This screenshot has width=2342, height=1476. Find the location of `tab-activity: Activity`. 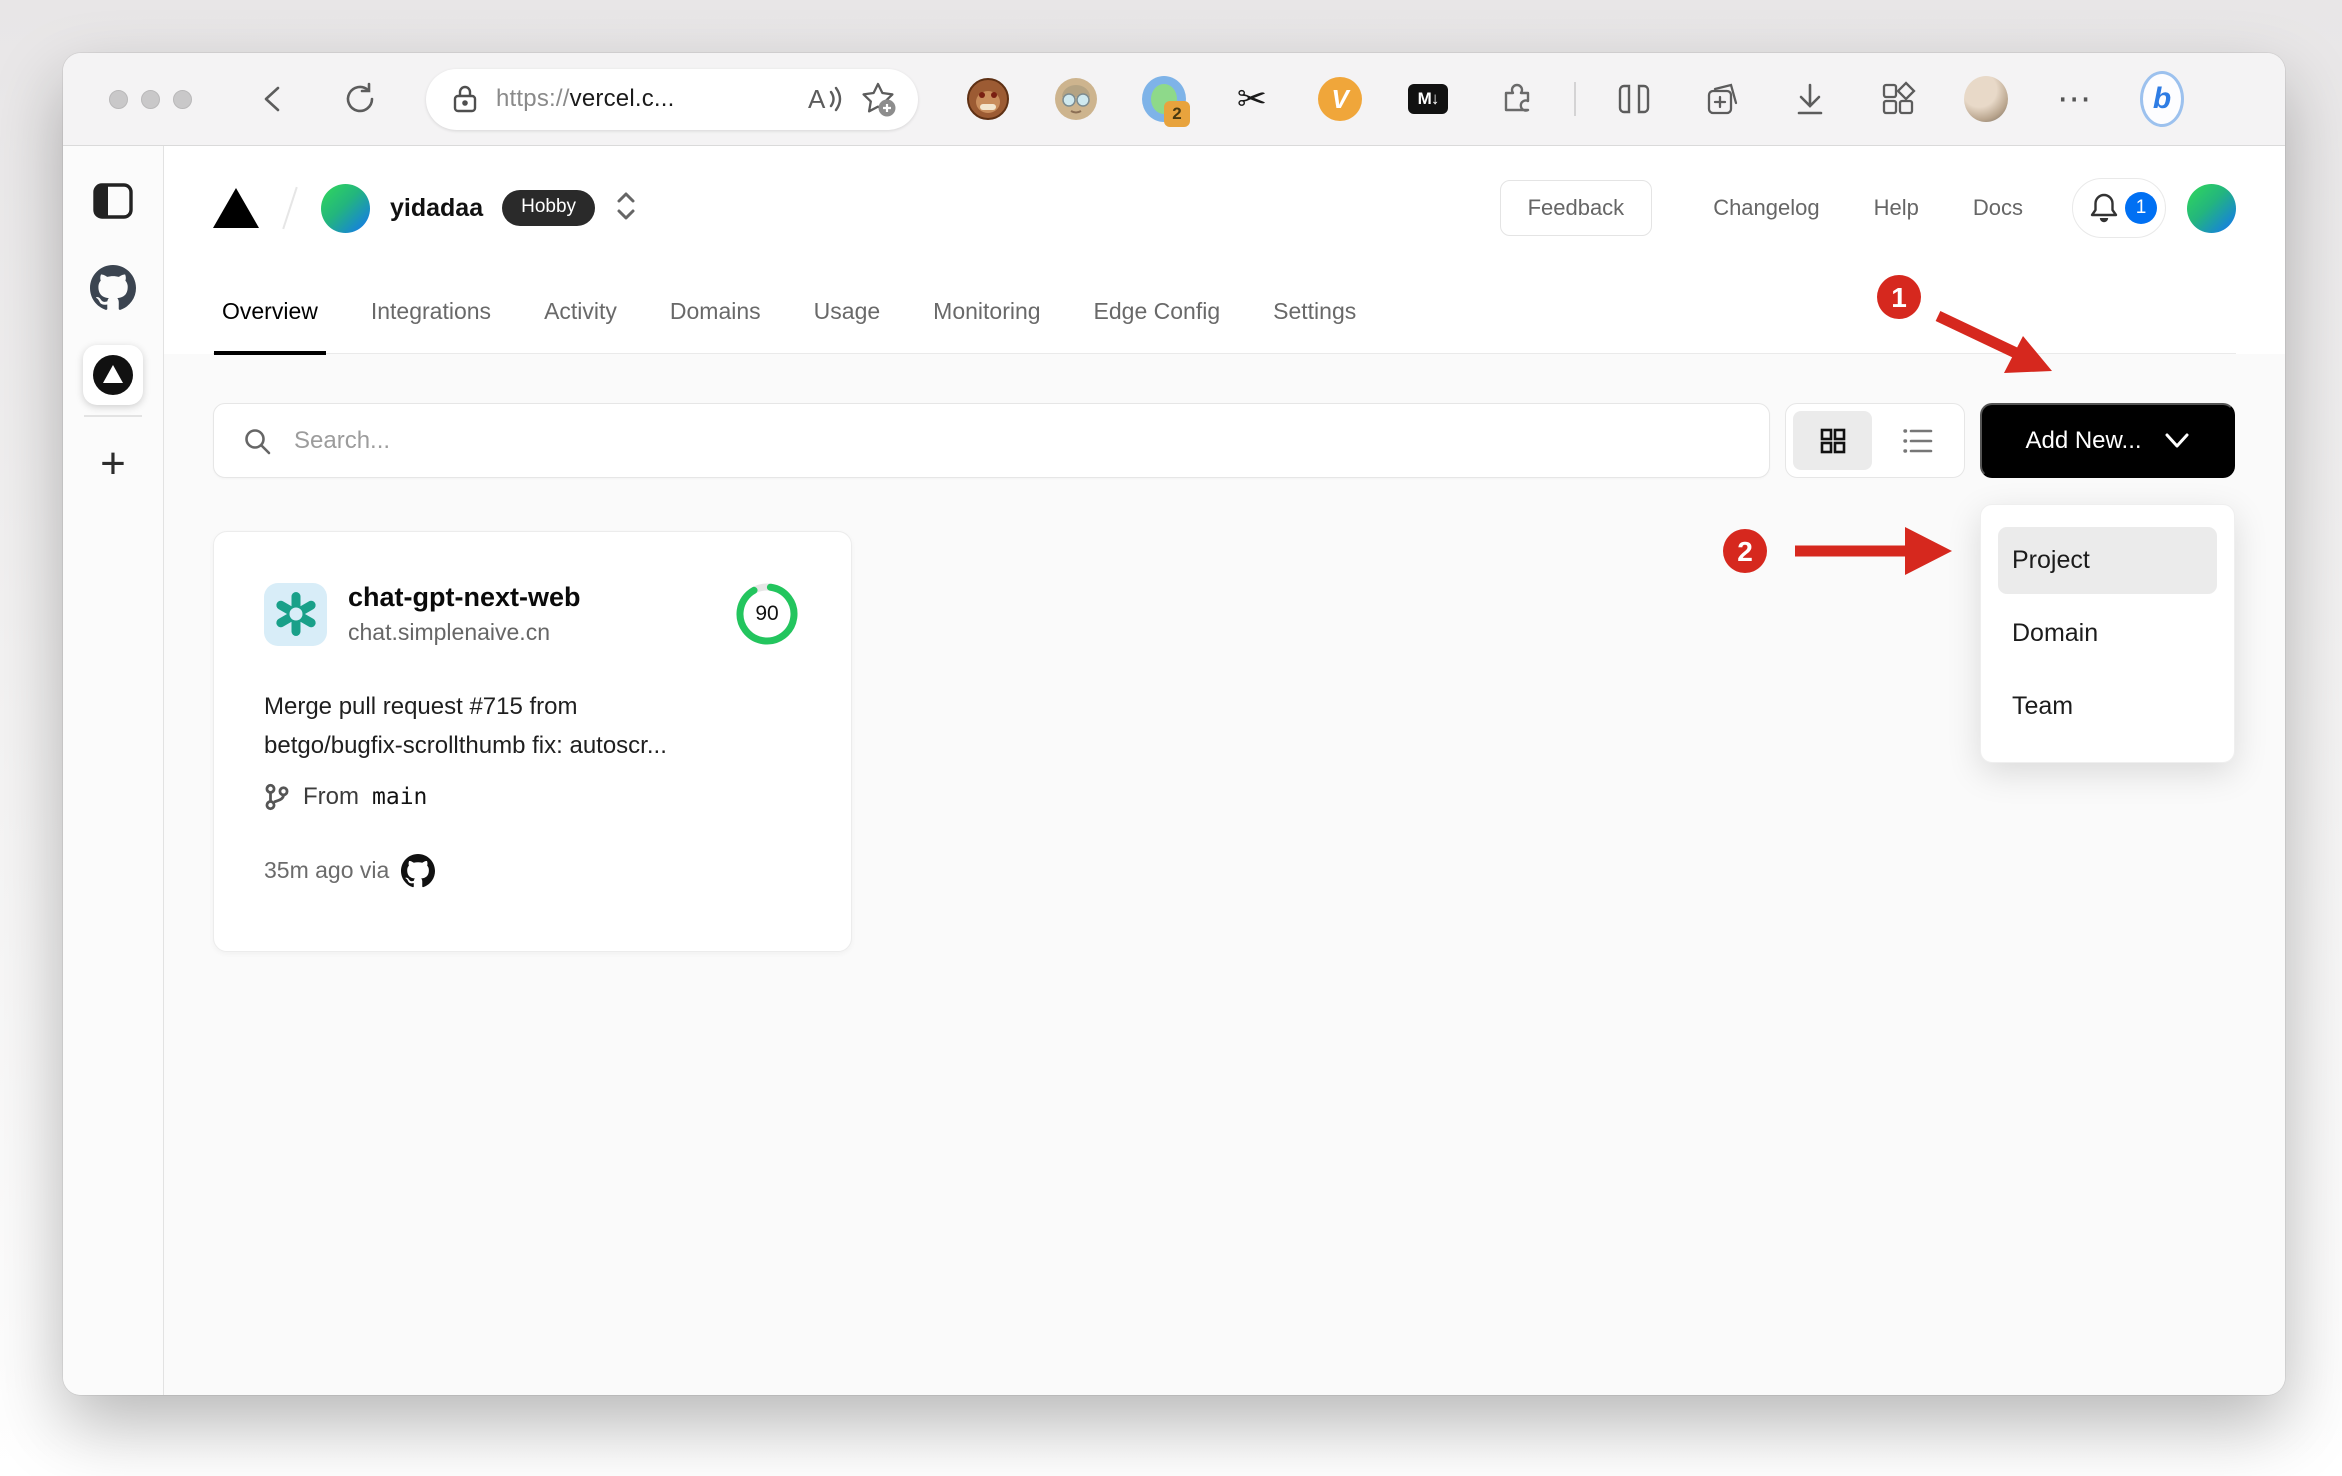

tab-activity: Activity is located at coordinates (580, 311).